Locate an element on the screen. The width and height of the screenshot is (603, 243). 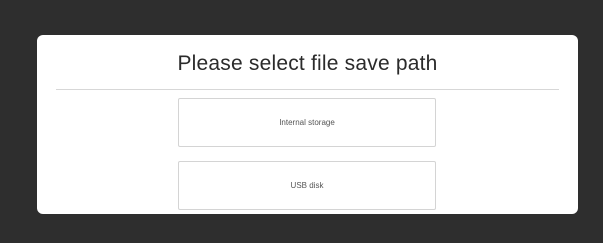
usb-disk-button: USB disk is located at coordinates (307, 185).